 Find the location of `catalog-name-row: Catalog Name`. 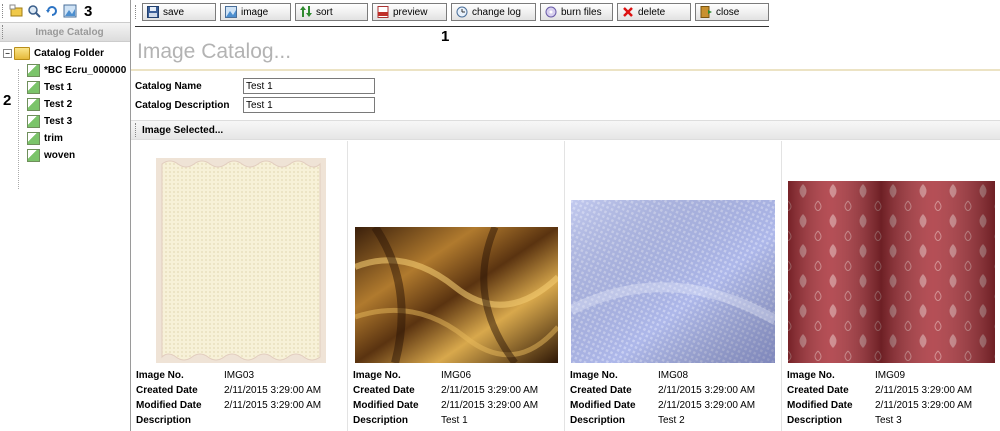

catalog-name-row: Catalog Name is located at coordinates (255, 86).